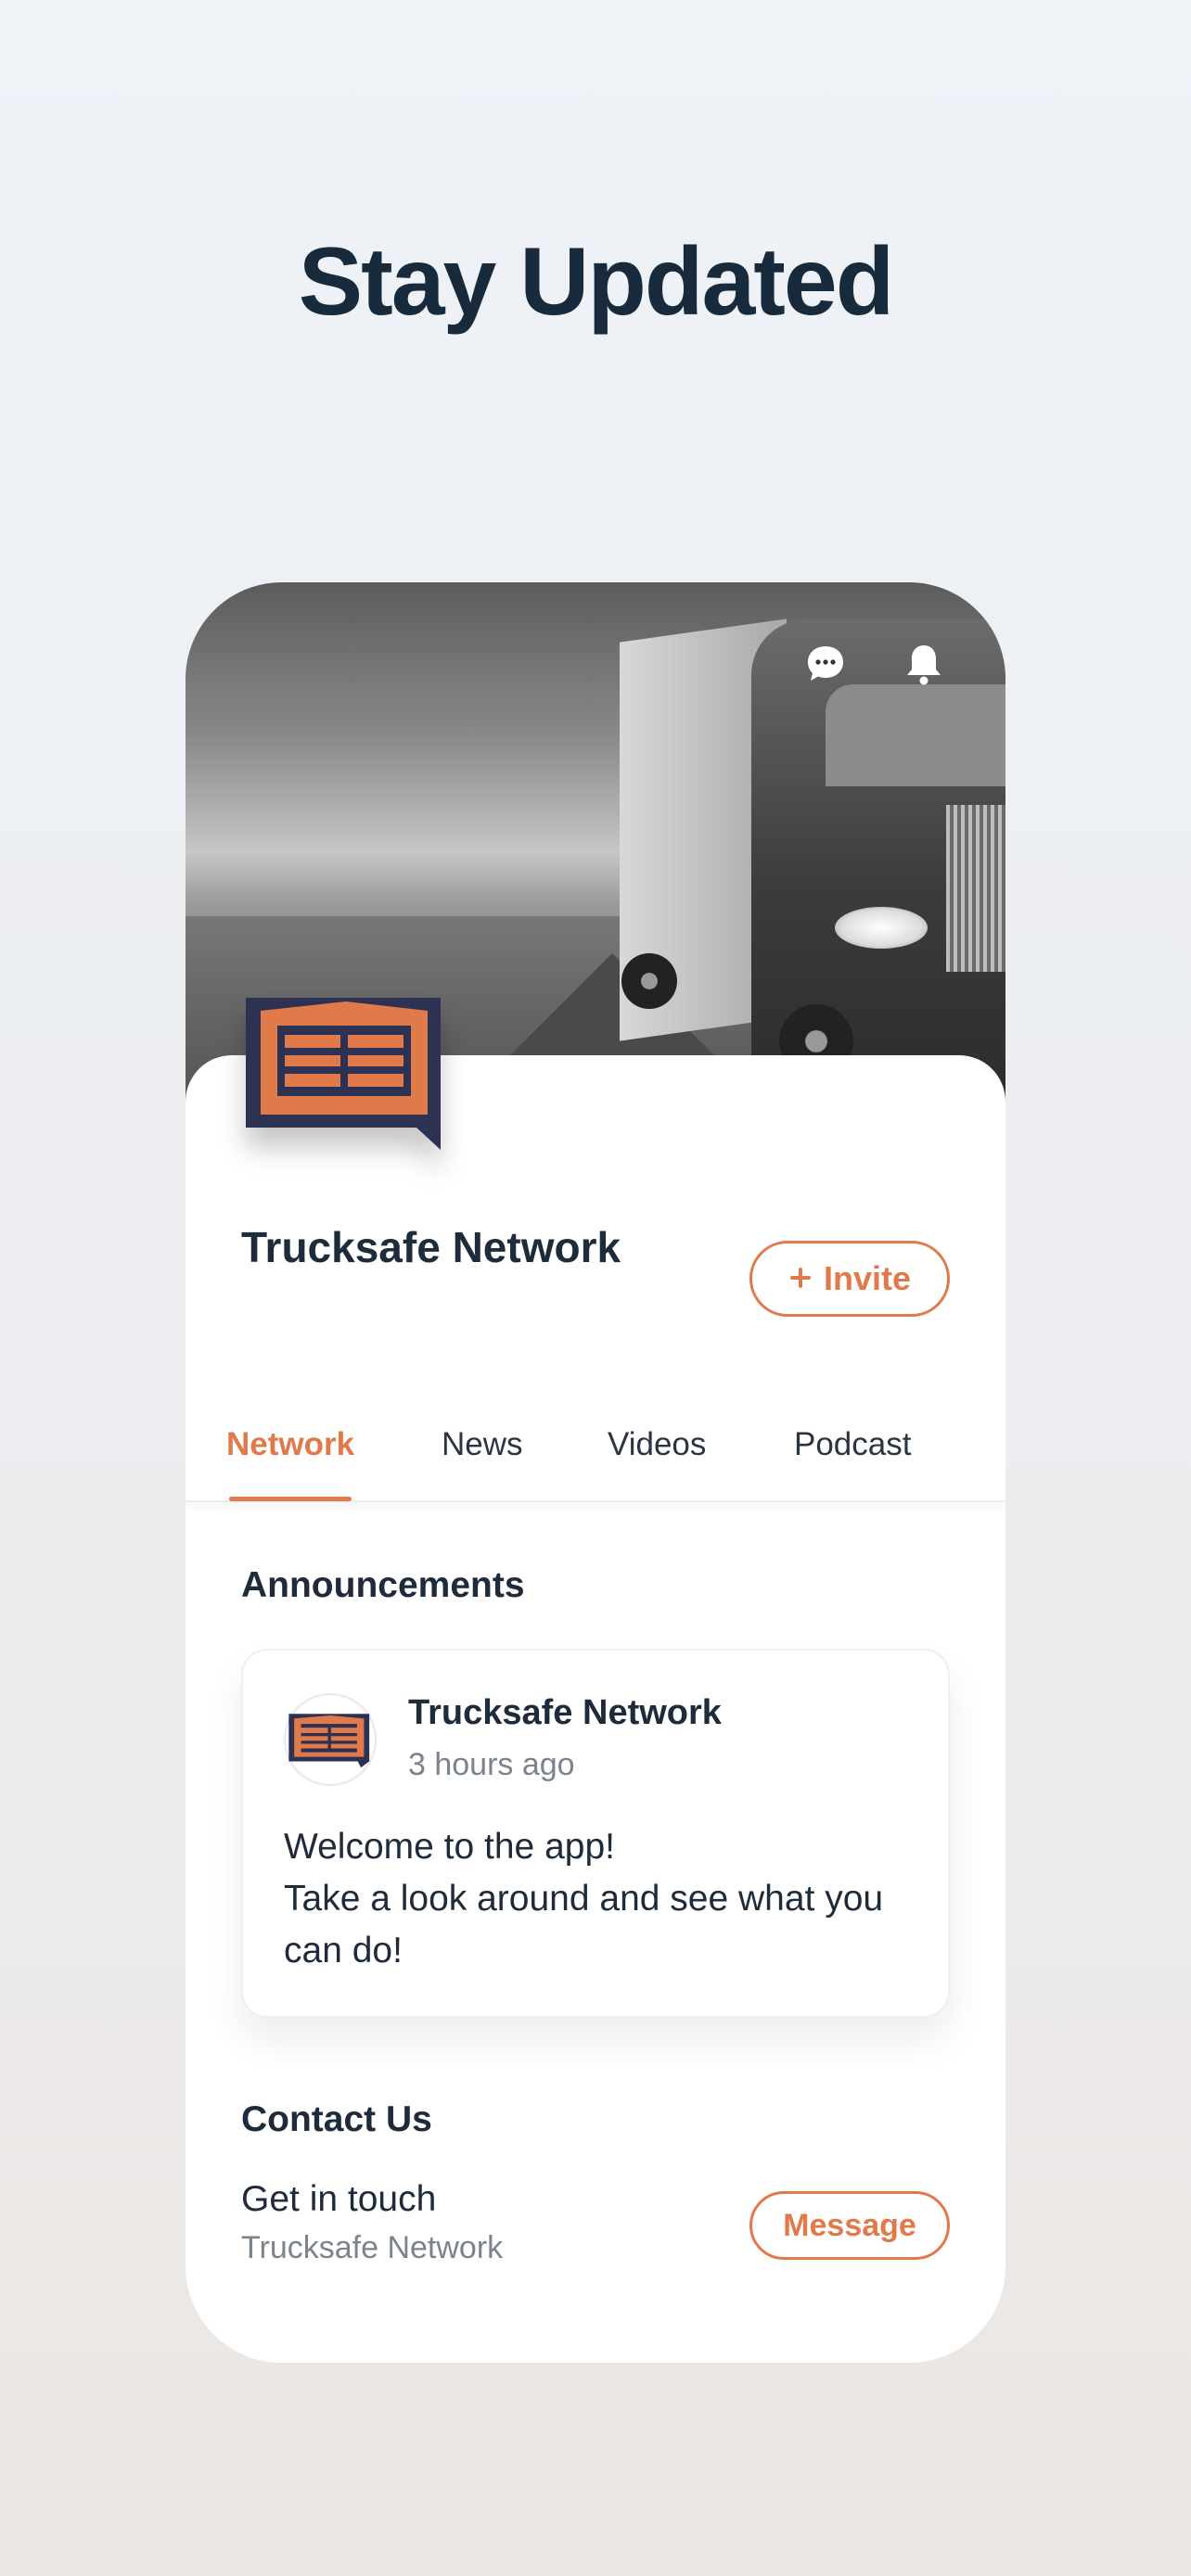 Image resolution: width=1191 pixels, height=2576 pixels. I want to click on bell-icon, so click(924, 664).